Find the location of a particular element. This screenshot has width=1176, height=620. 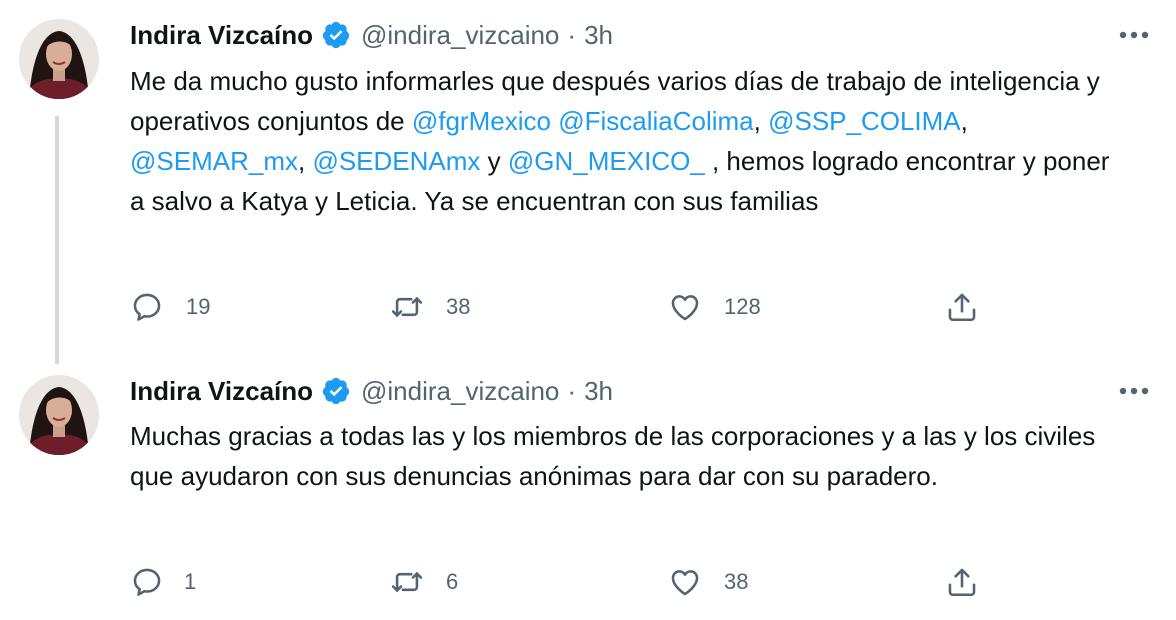

like-count: 38 is located at coordinates (736, 581).